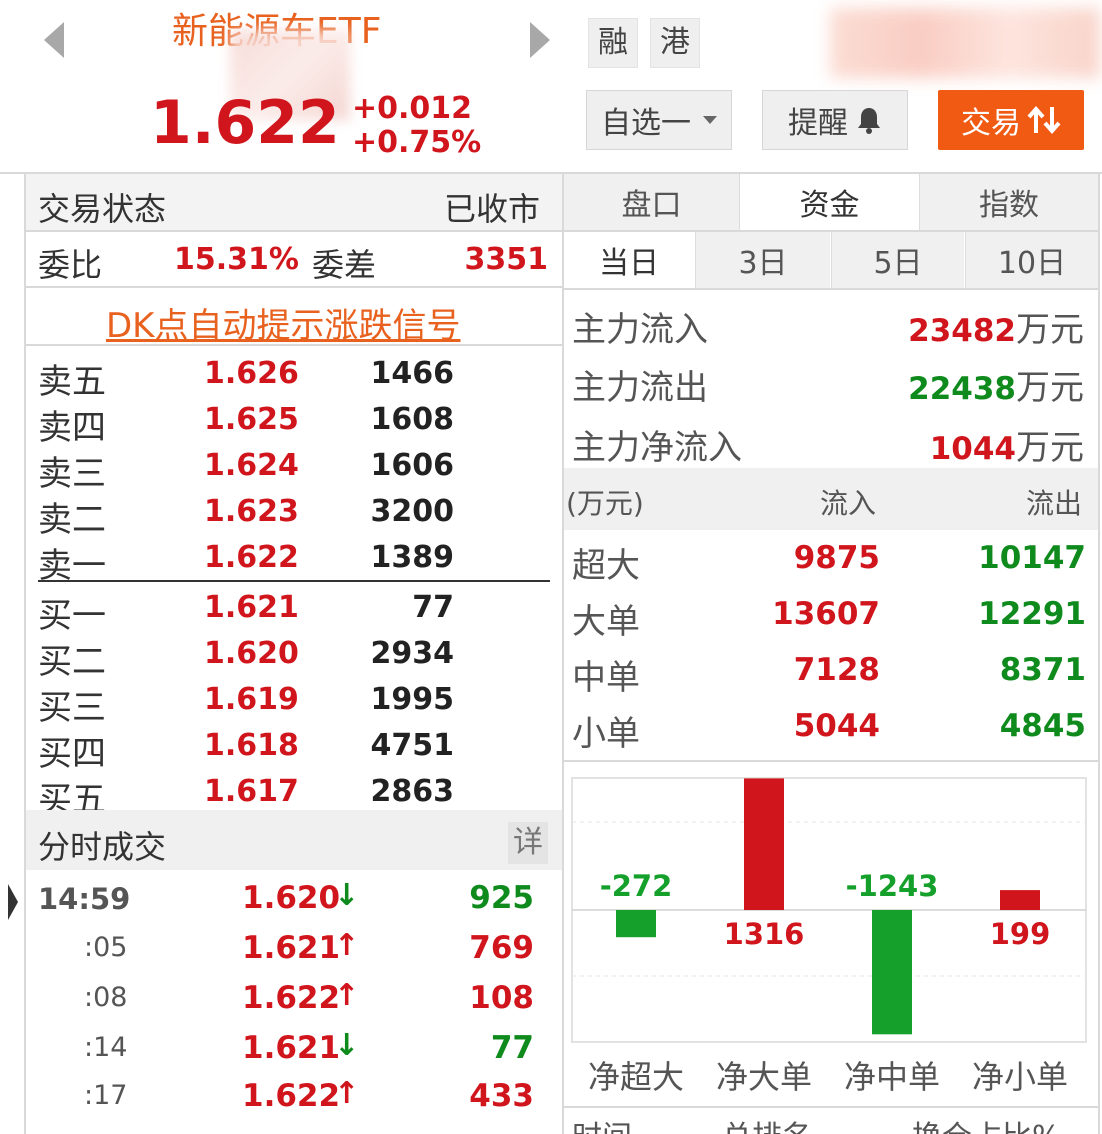  I want to click on tick-volume: 769, so click(501, 948).